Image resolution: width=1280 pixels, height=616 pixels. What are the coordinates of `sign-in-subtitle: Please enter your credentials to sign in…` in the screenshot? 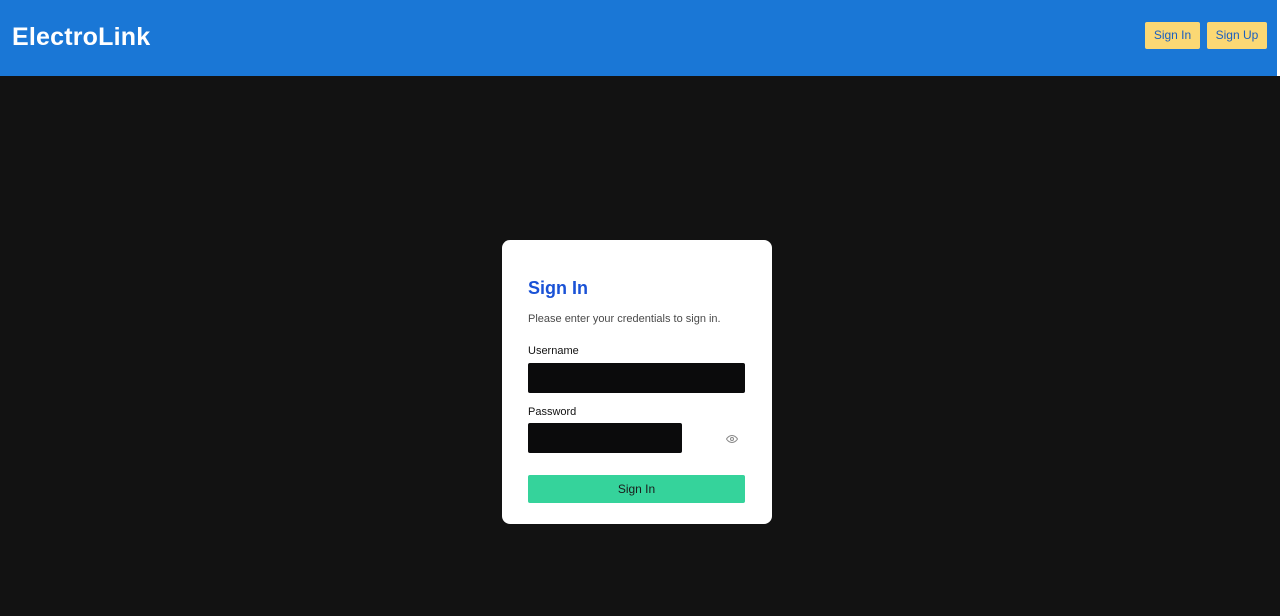 It's located at (624, 319).